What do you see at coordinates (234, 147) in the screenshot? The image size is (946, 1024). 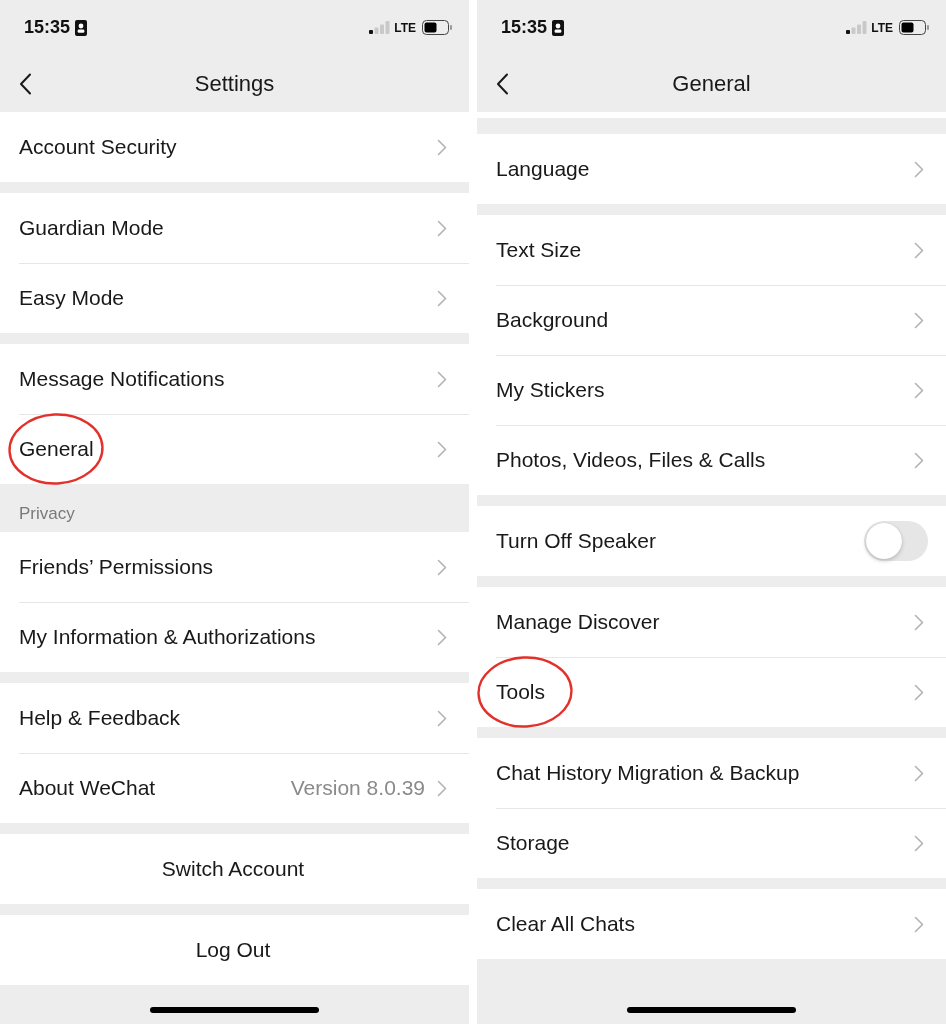 I see `settings-item: Account Security` at bounding box center [234, 147].